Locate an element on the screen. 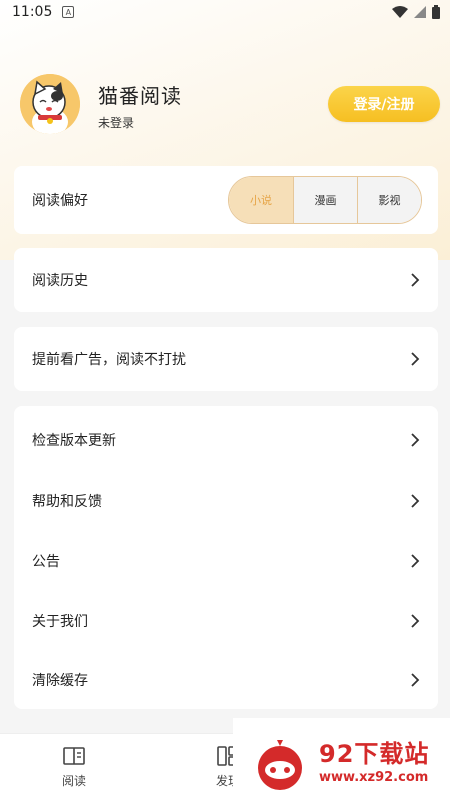 The image size is (450, 800). watch-ad-row: 提前看广告，阅读不打扰 is located at coordinates (226, 359).